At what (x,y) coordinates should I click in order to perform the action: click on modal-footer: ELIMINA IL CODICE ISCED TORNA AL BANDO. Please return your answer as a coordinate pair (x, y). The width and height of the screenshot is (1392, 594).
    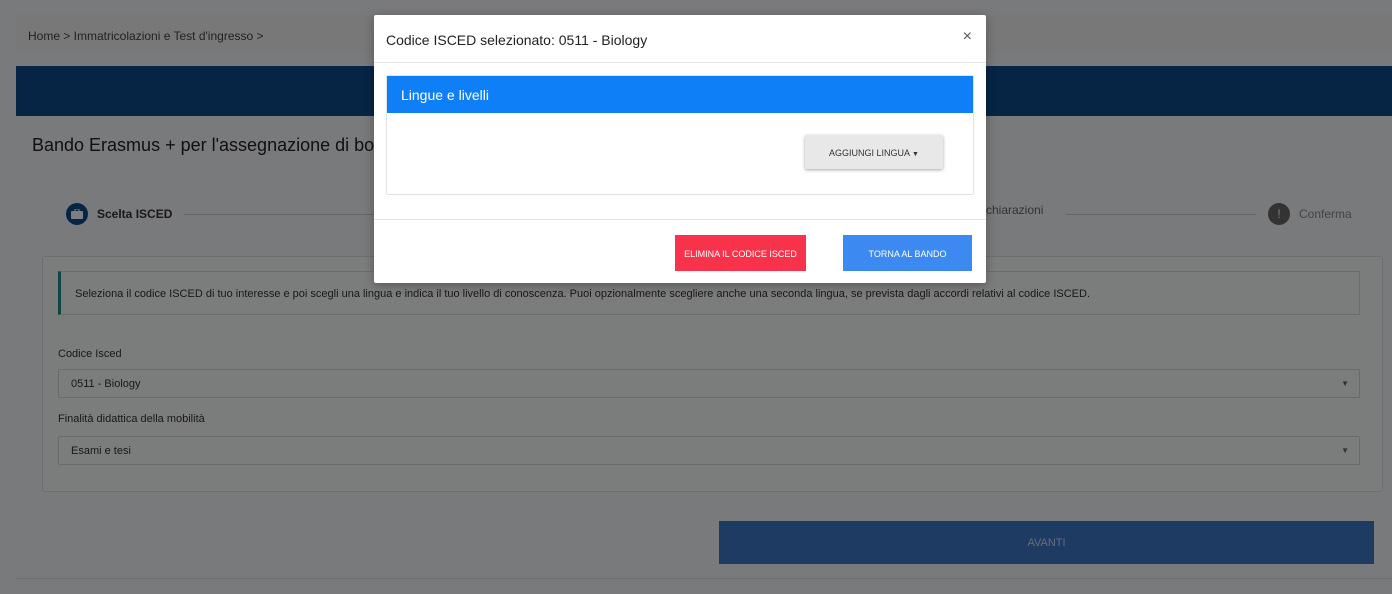
    Looking at the image, I should click on (680, 251).